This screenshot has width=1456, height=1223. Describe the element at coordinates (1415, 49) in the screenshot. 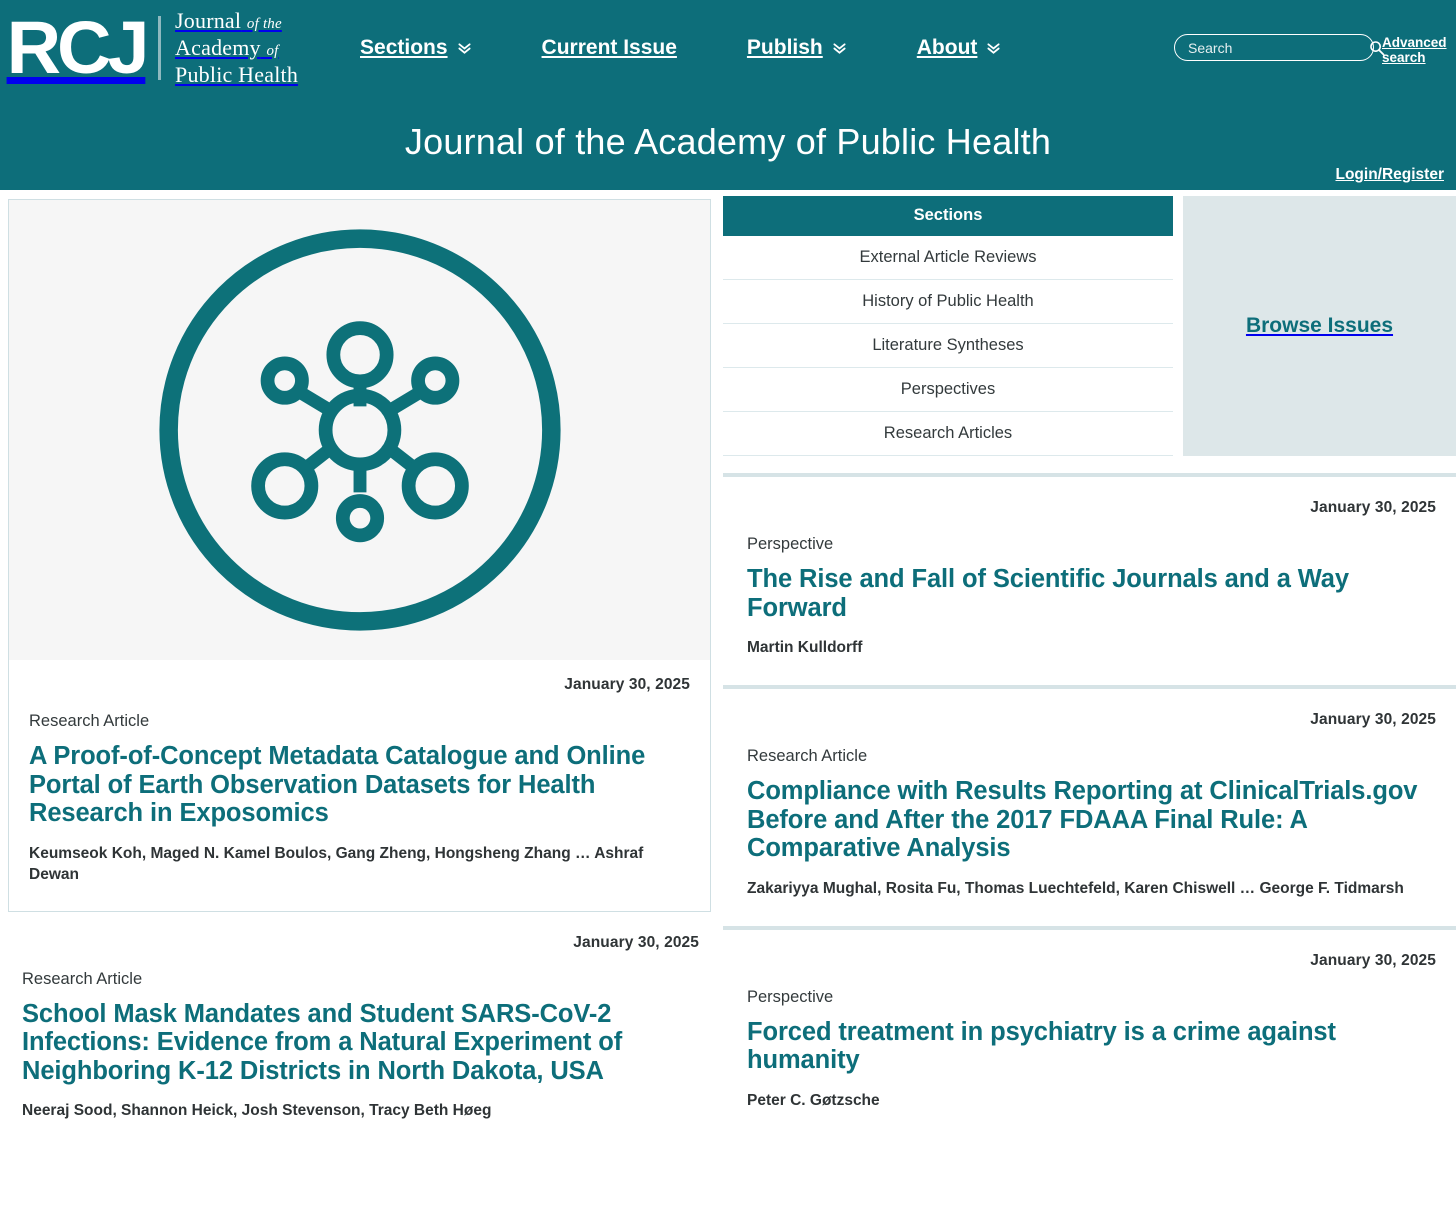

I see `advanced-search-link: Advanced search` at that location.